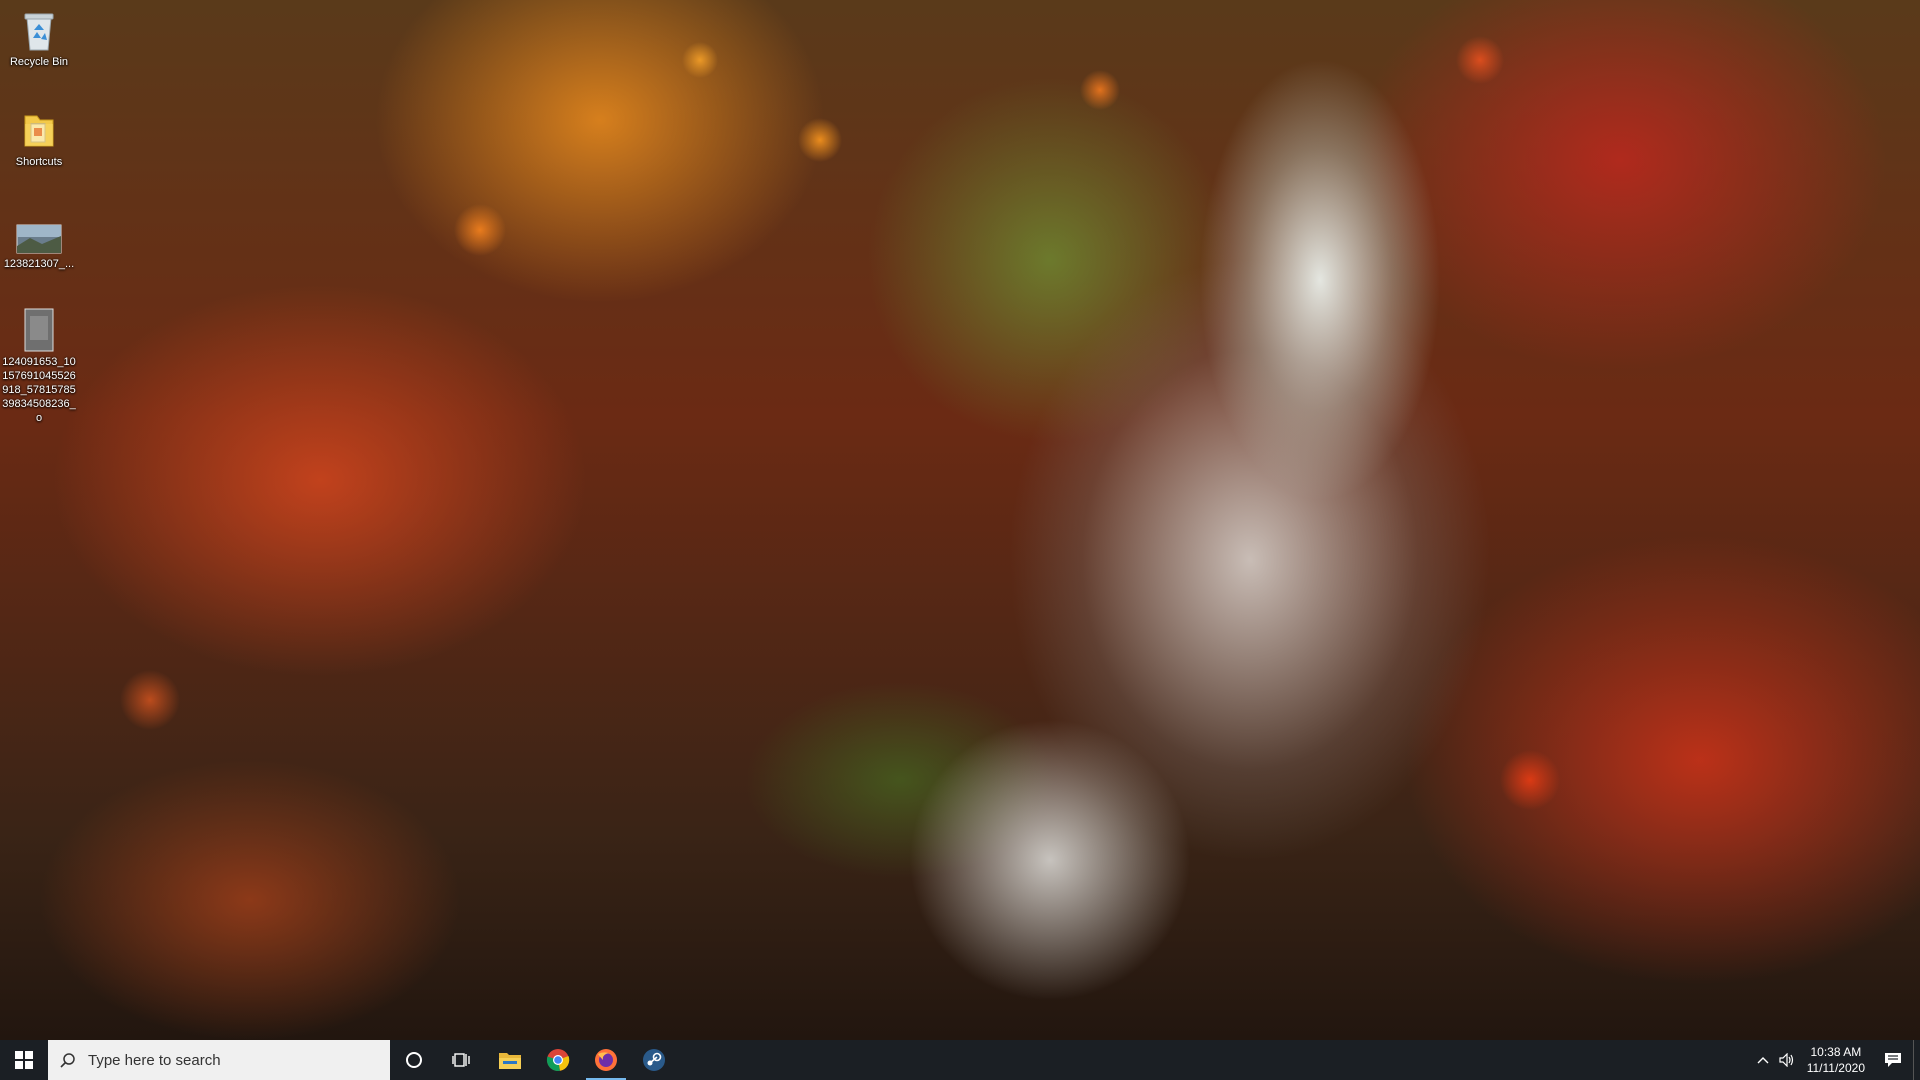 The height and width of the screenshot is (1080, 1920). I want to click on steam-icon, so click(654, 1060).